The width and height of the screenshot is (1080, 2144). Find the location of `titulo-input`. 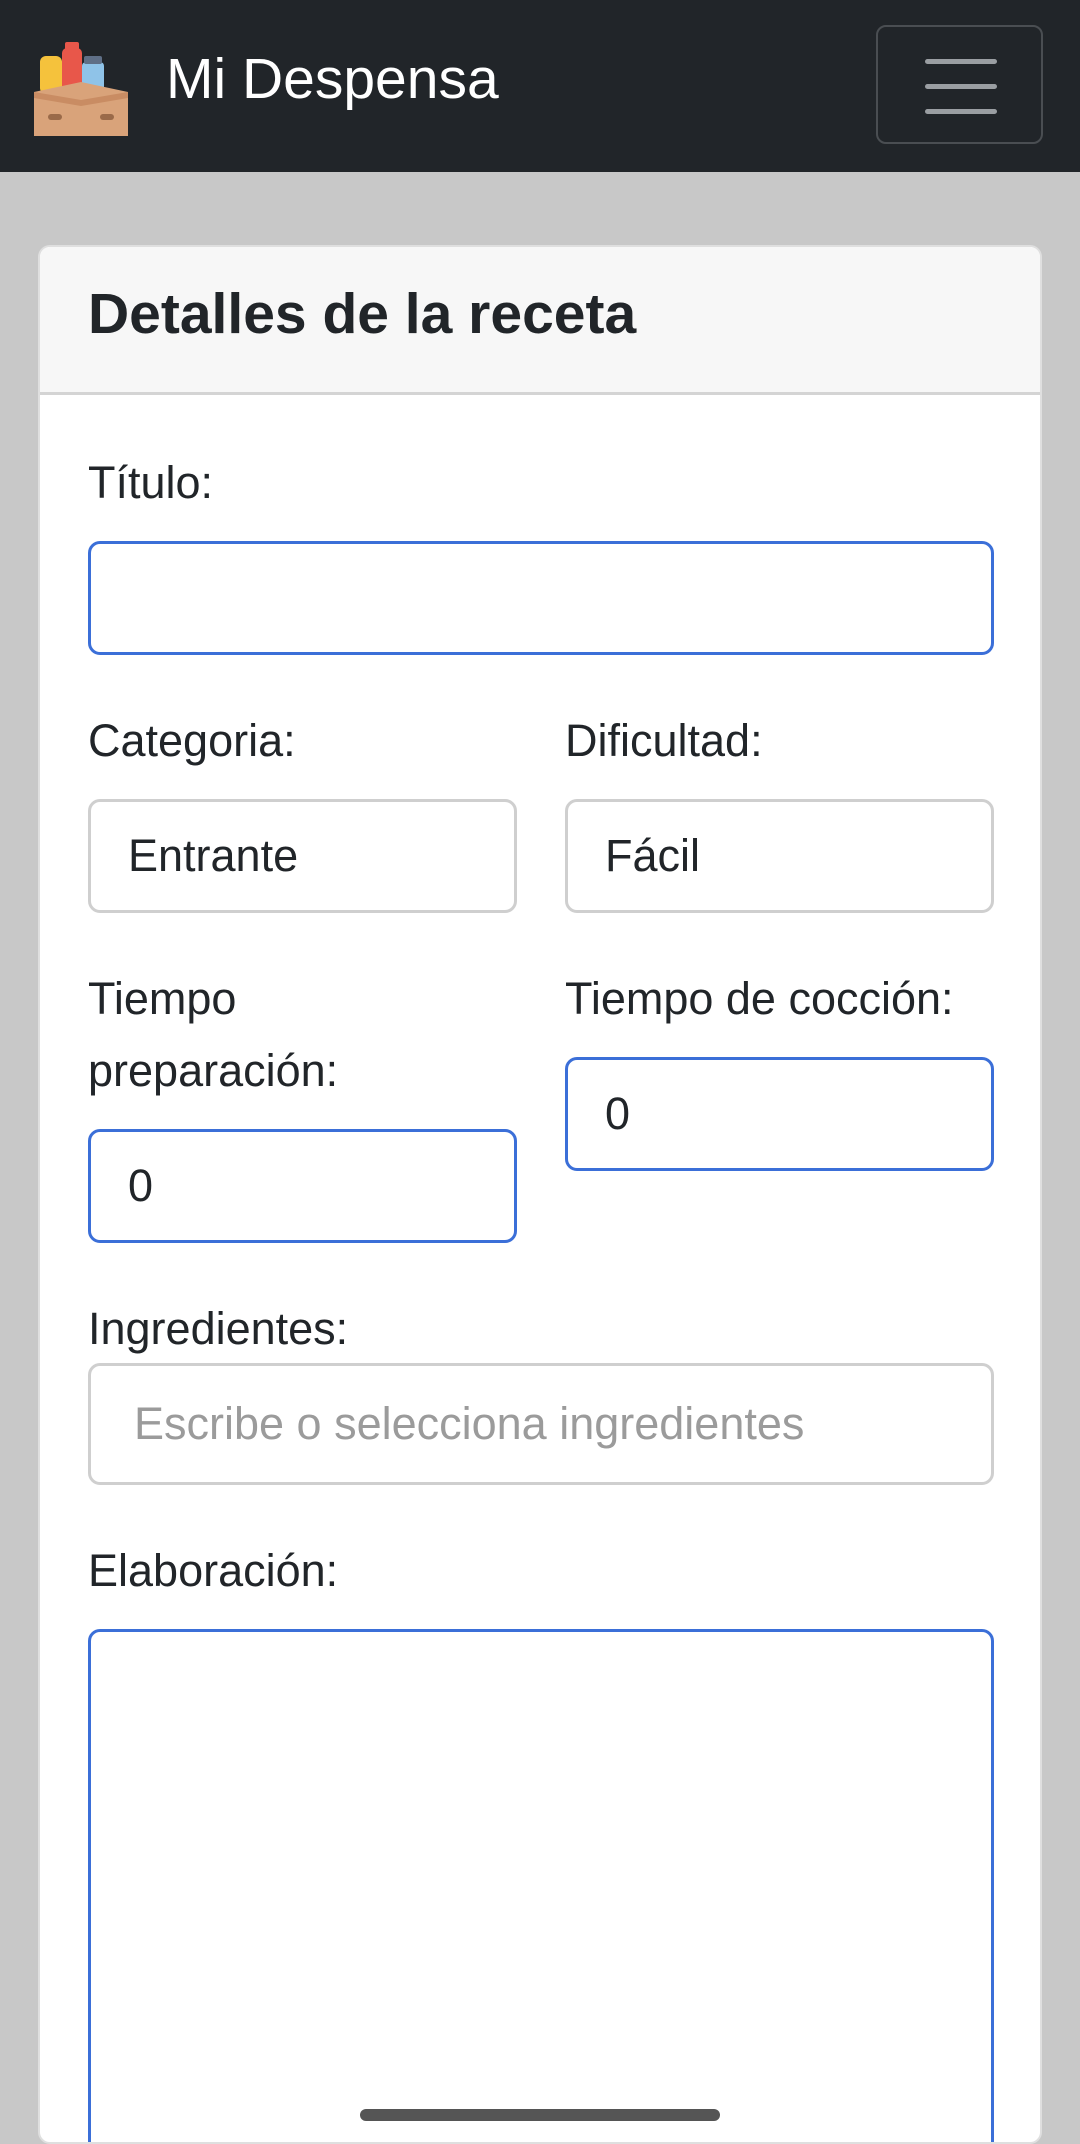

titulo-input is located at coordinates (541, 598).